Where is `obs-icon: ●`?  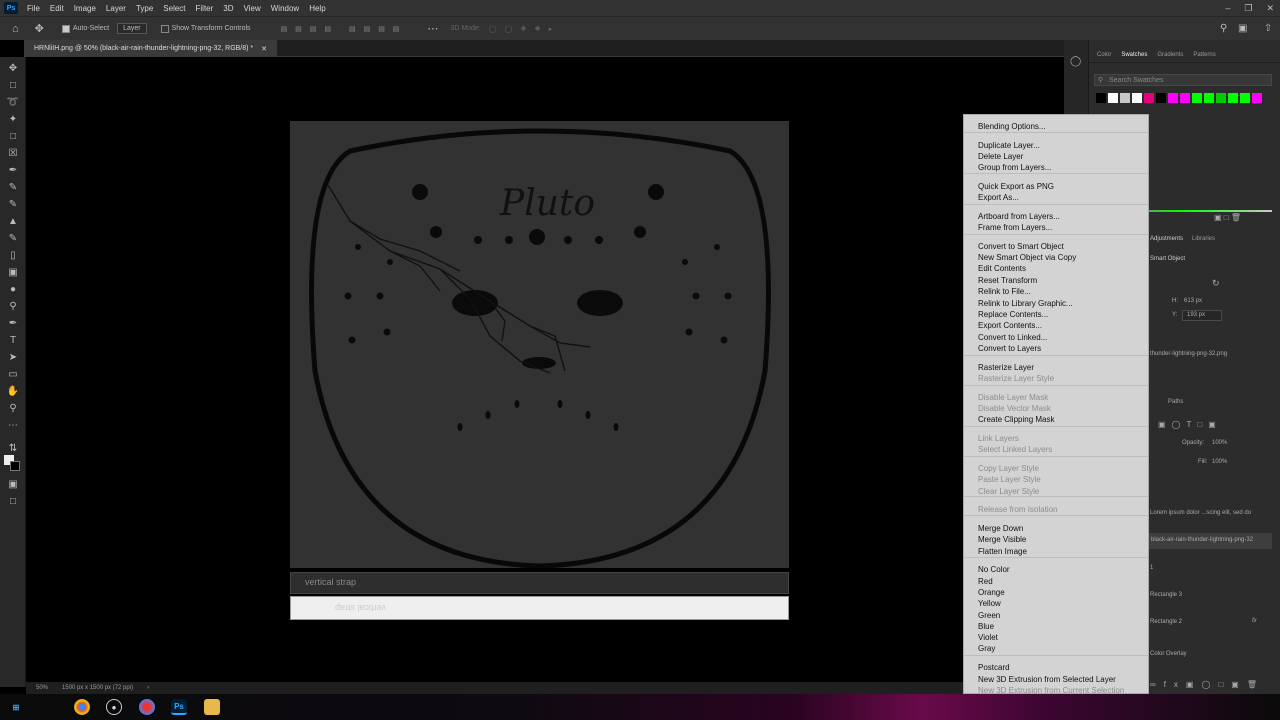
obs-icon: ● is located at coordinates (114, 707).